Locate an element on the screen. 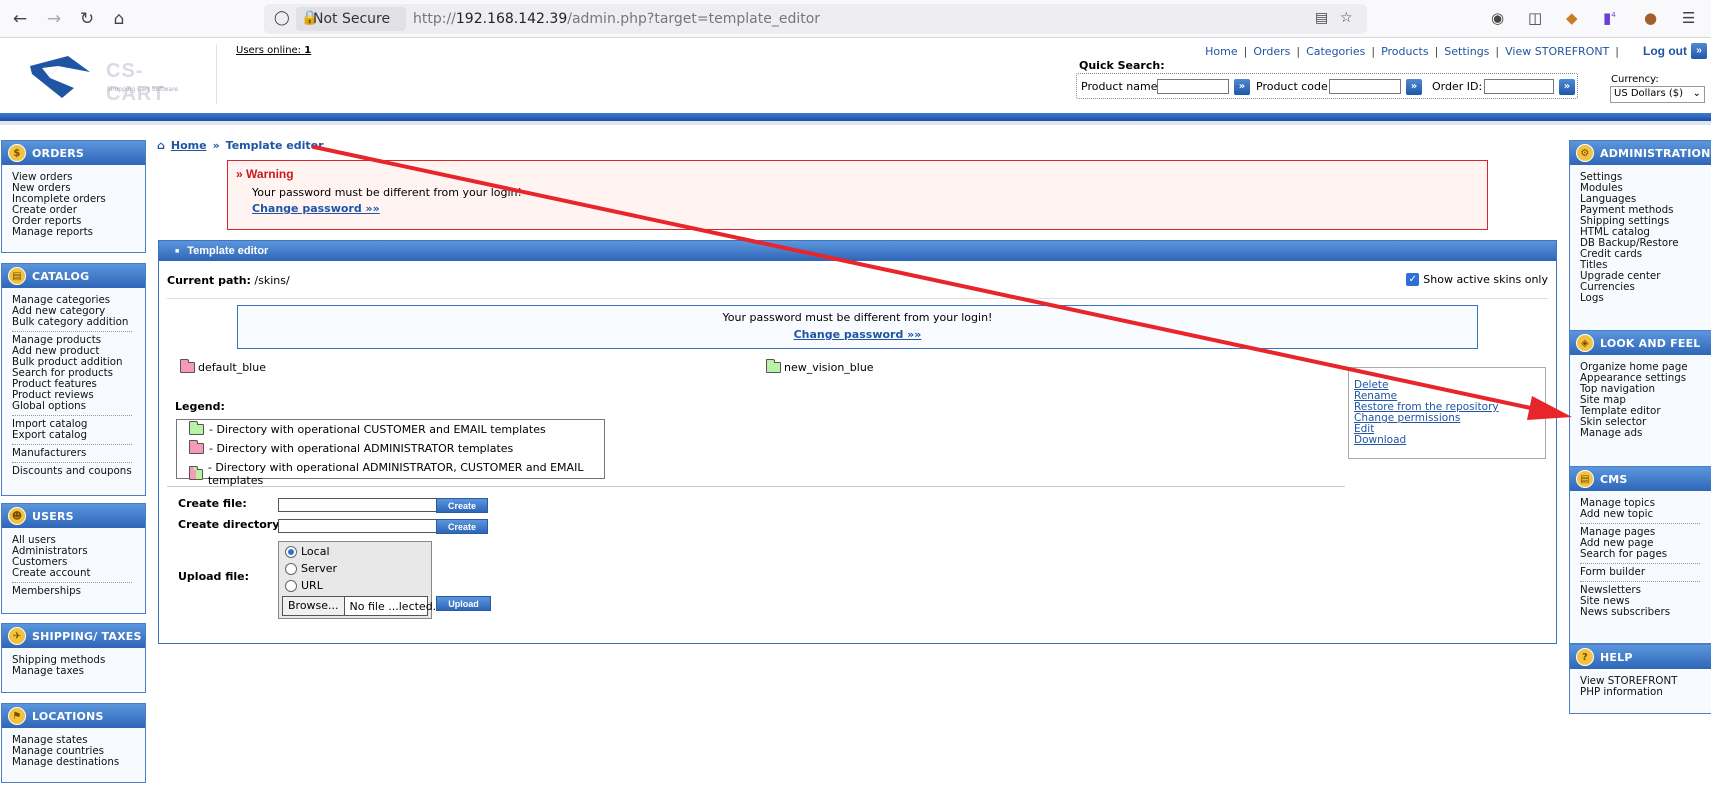  show-active-skins-toggle: ✓ Show active skins only is located at coordinates (1477, 279).